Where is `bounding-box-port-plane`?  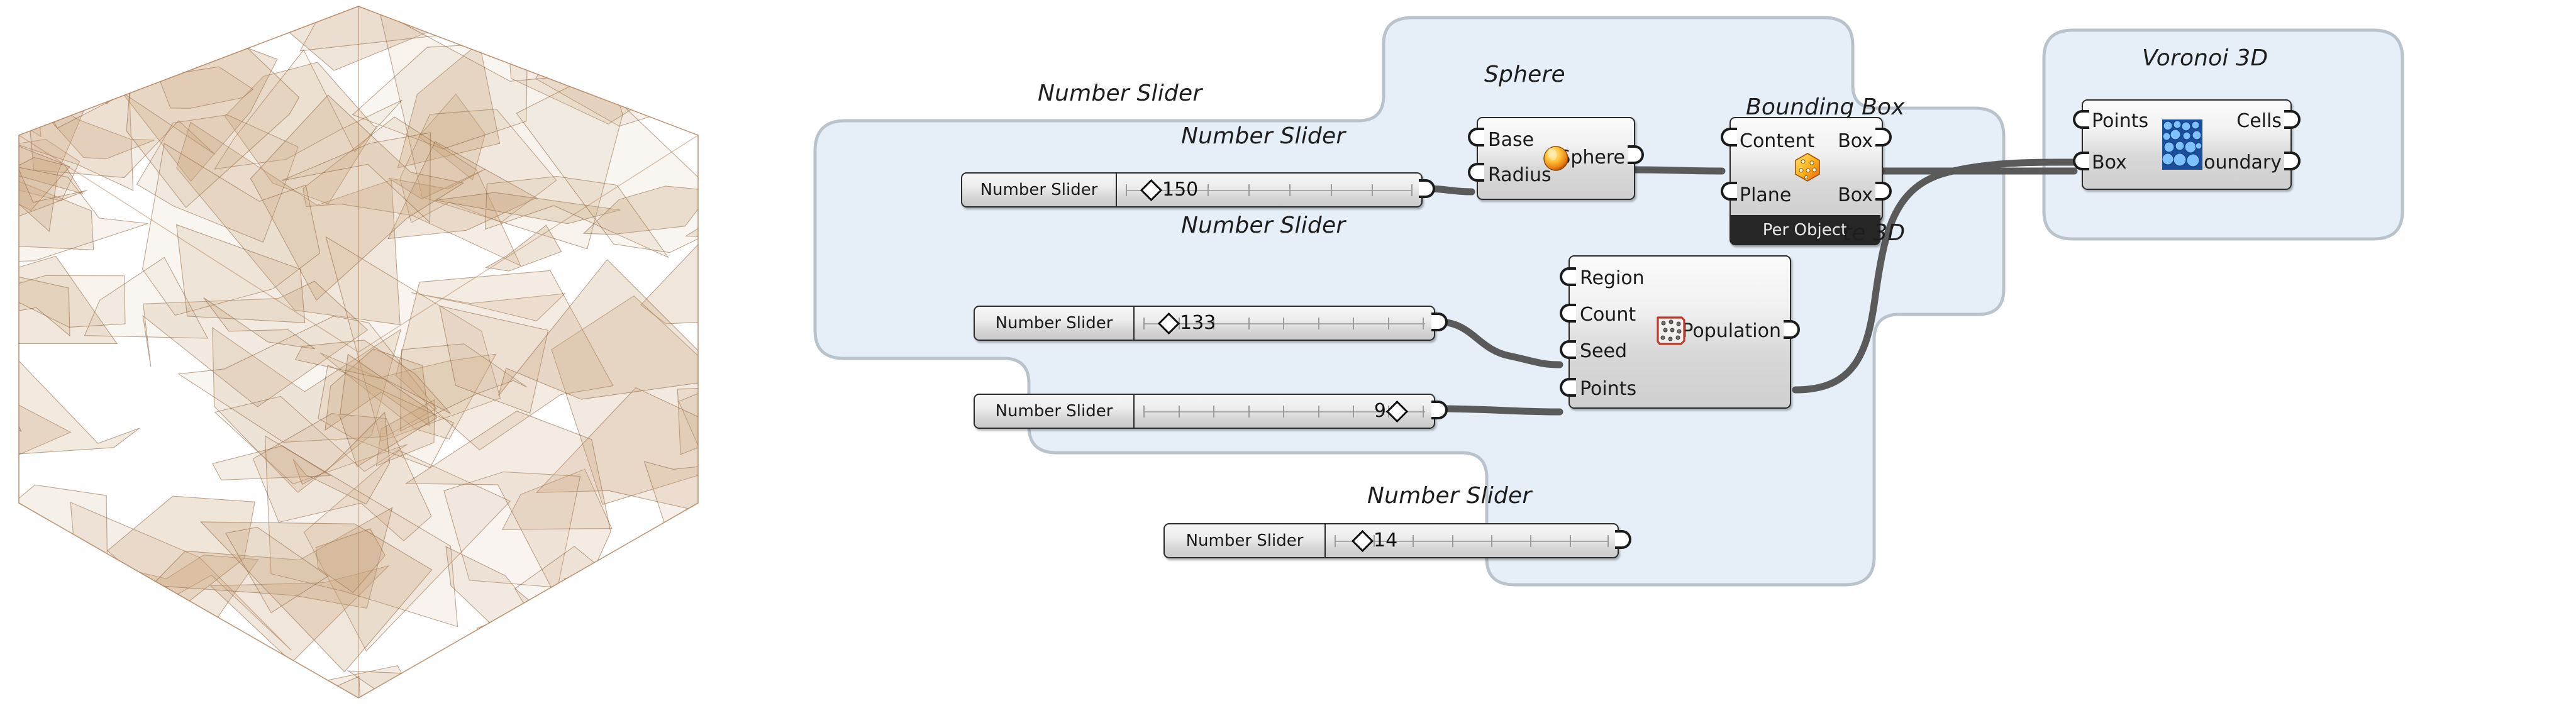 bounding-box-port-plane is located at coordinates (1729, 191).